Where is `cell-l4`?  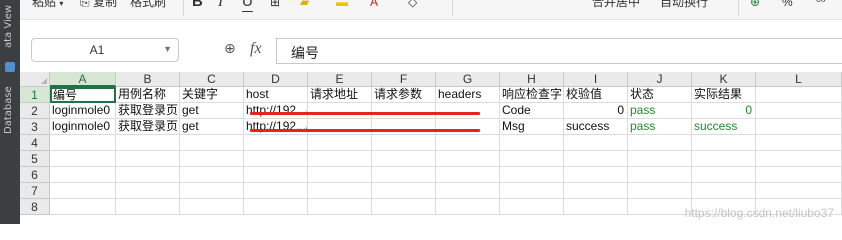
cell-l4 is located at coordinates (799, 143).